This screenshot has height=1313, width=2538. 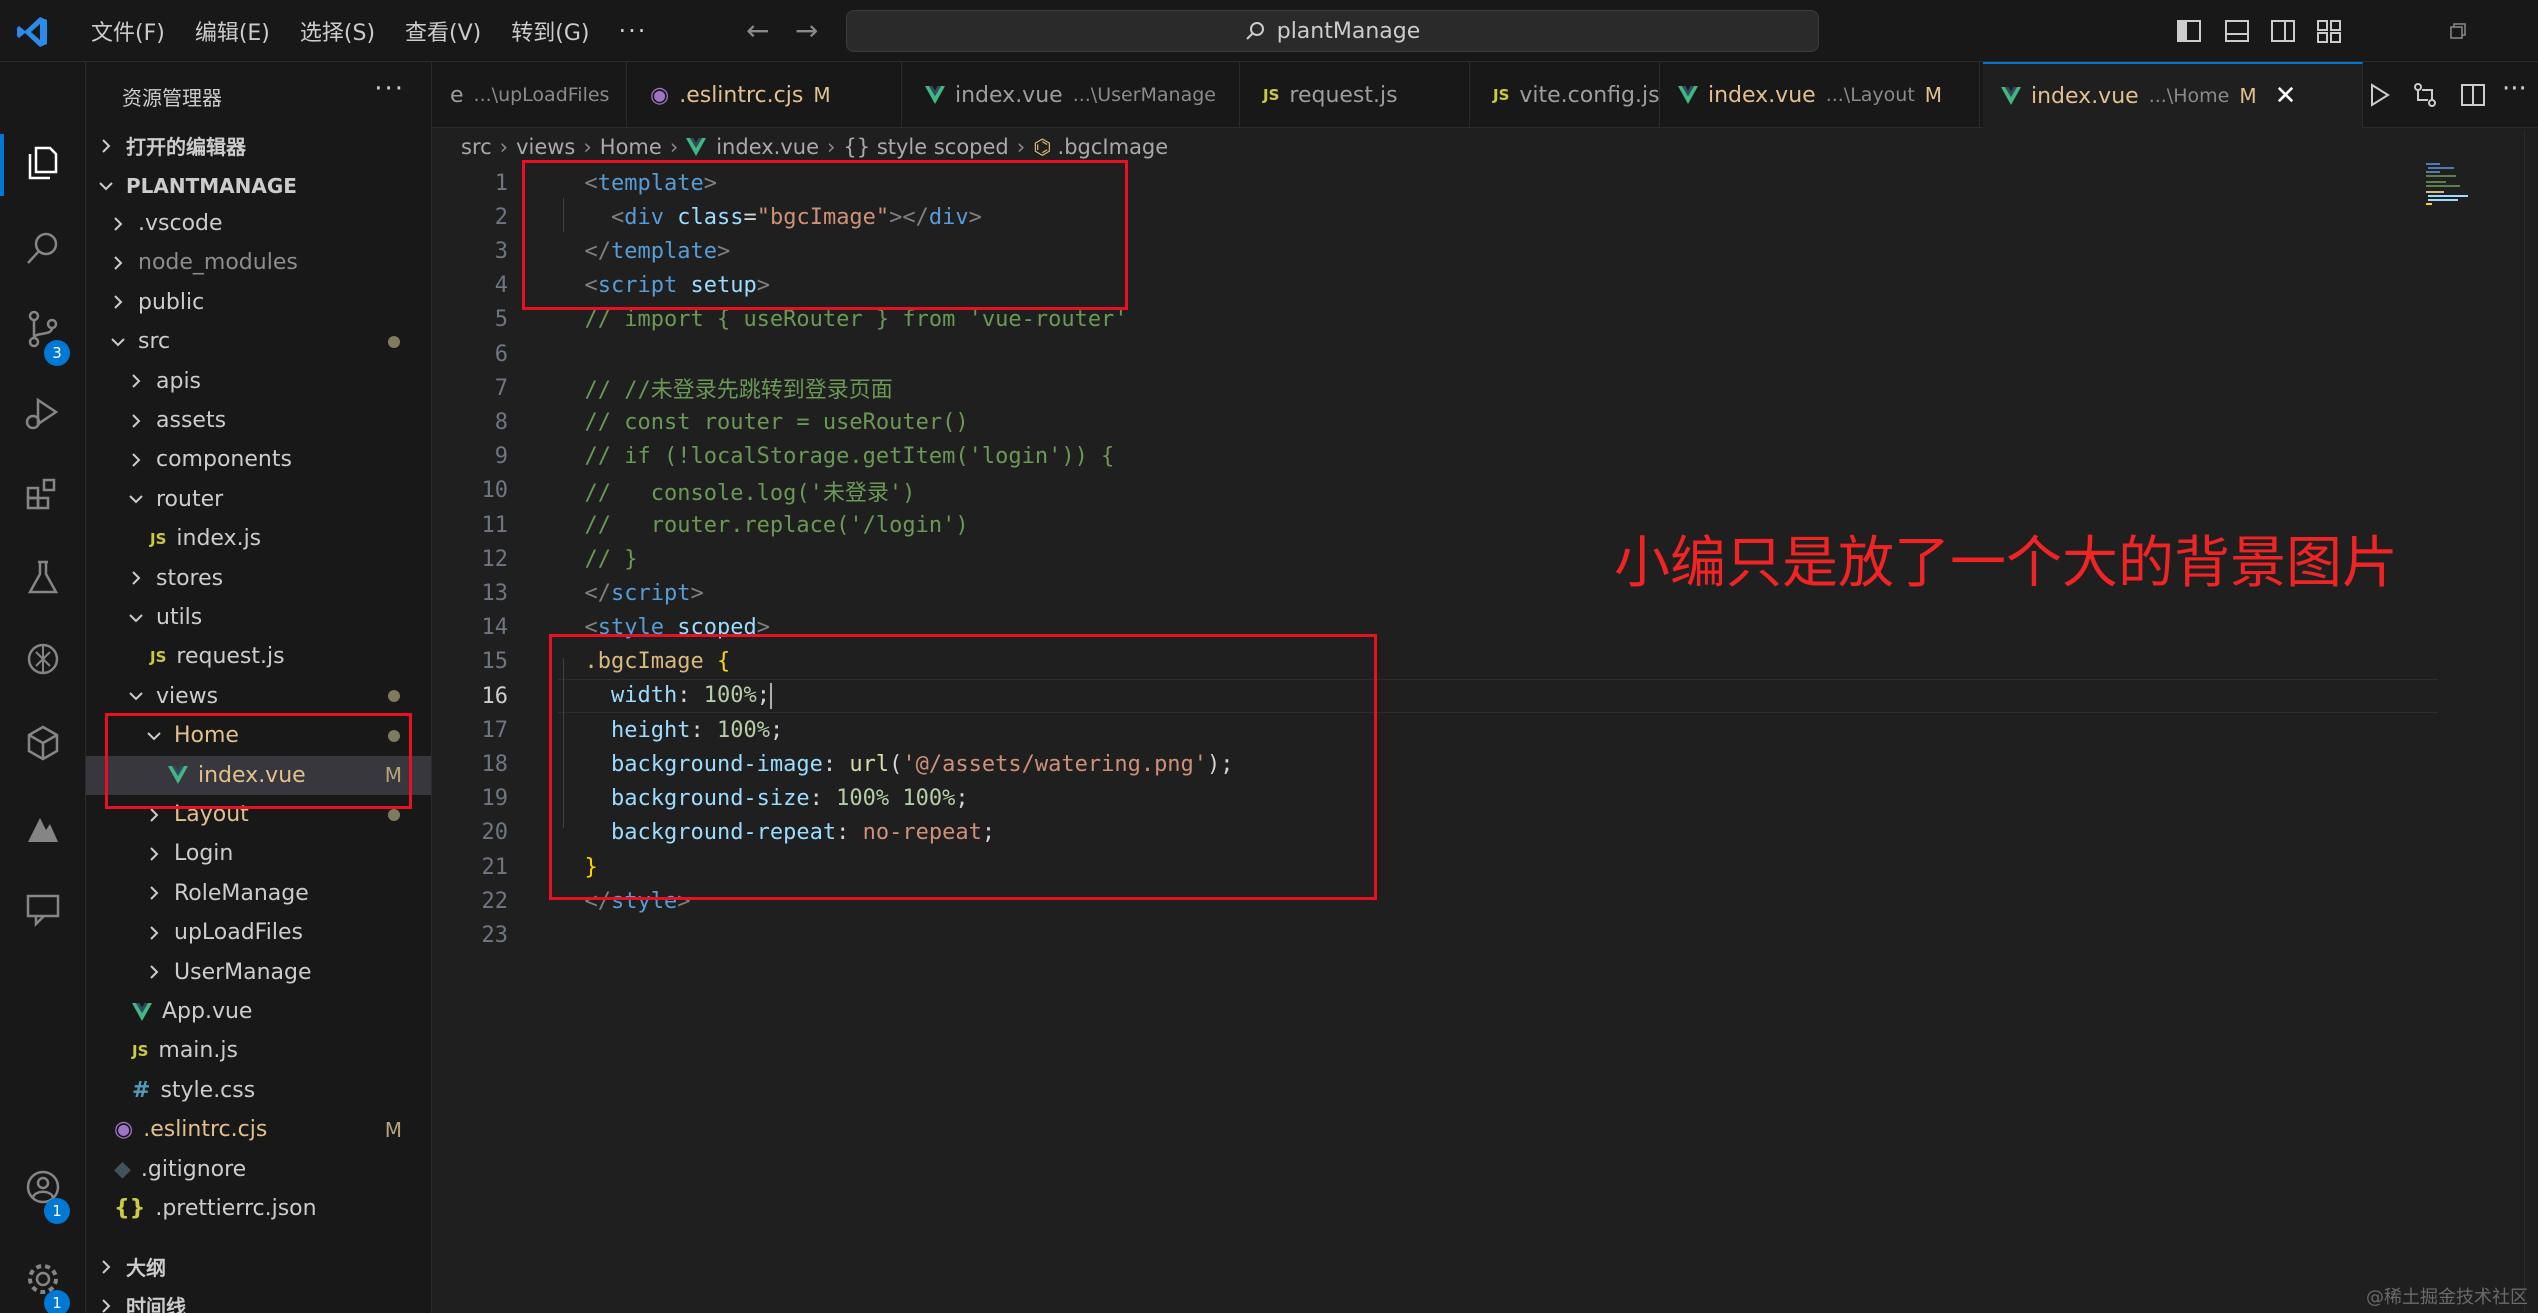 What do you see at coordinates (1501, 95) in the screenshot?
I see `js-file-icon: JS` at bounding box center [1501, 95].